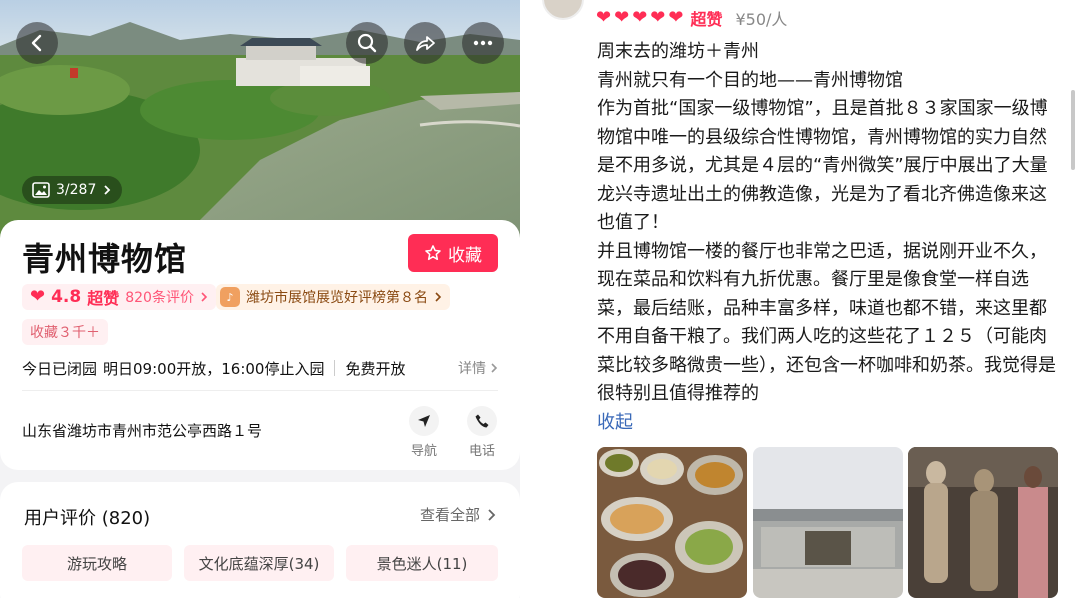 The image size is (1080, 598). Describe the element at coordinates (423, 451) in the screenshot. I see `navigate-label: 导航` at that location.